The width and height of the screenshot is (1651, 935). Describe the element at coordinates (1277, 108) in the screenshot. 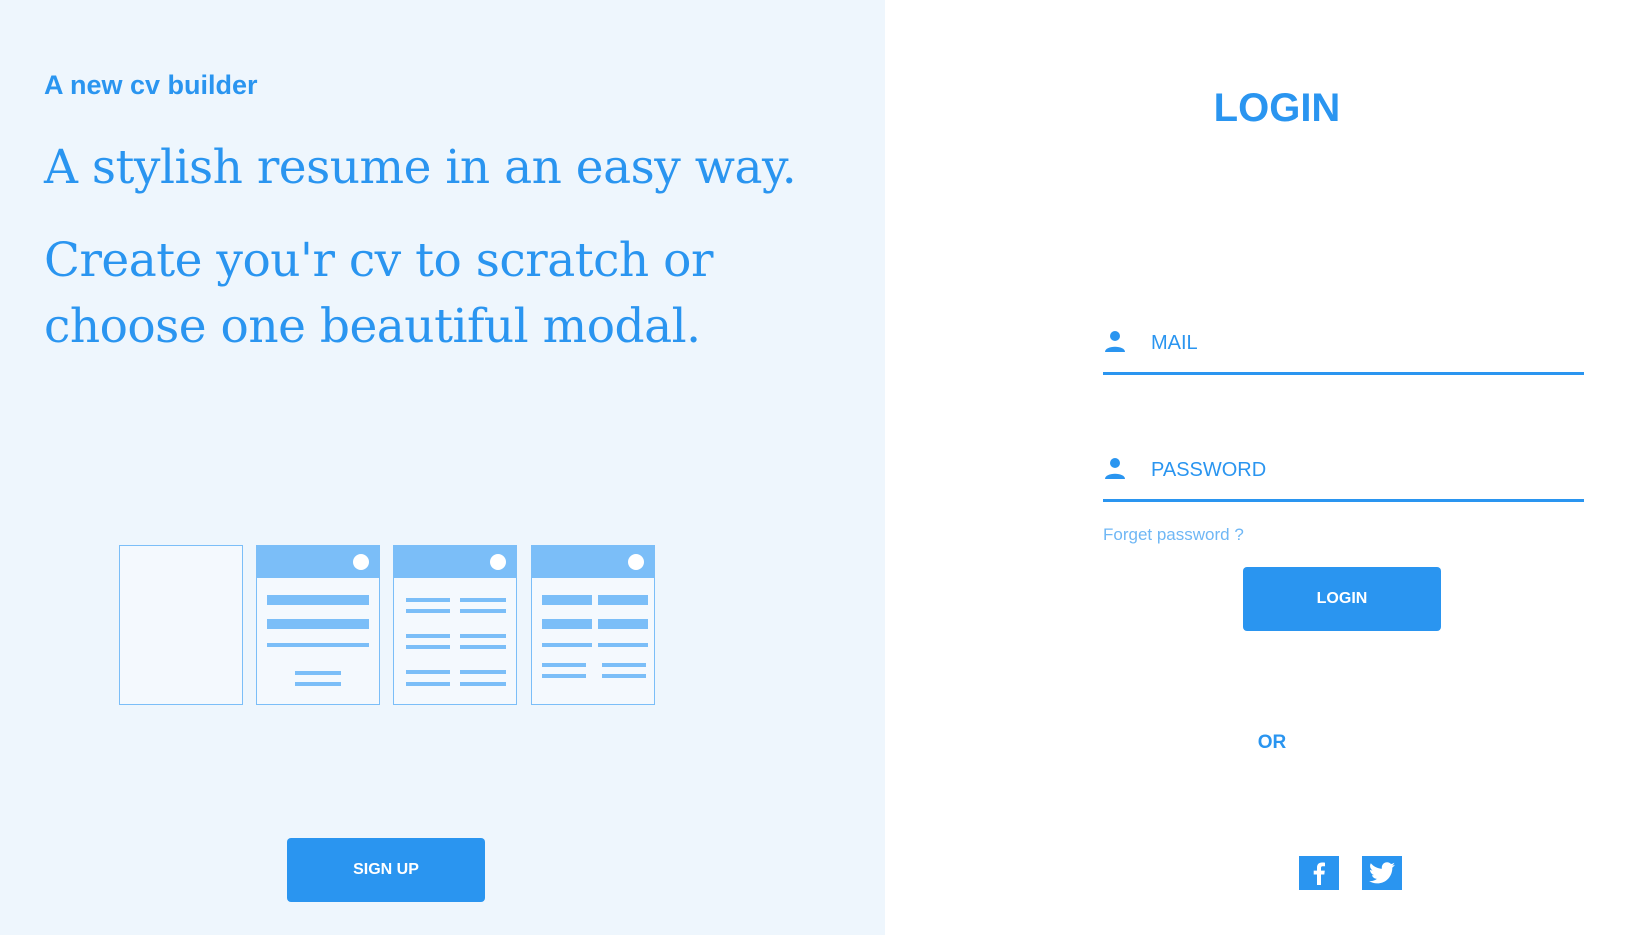

I see `login-title: LOGIN` at that location.